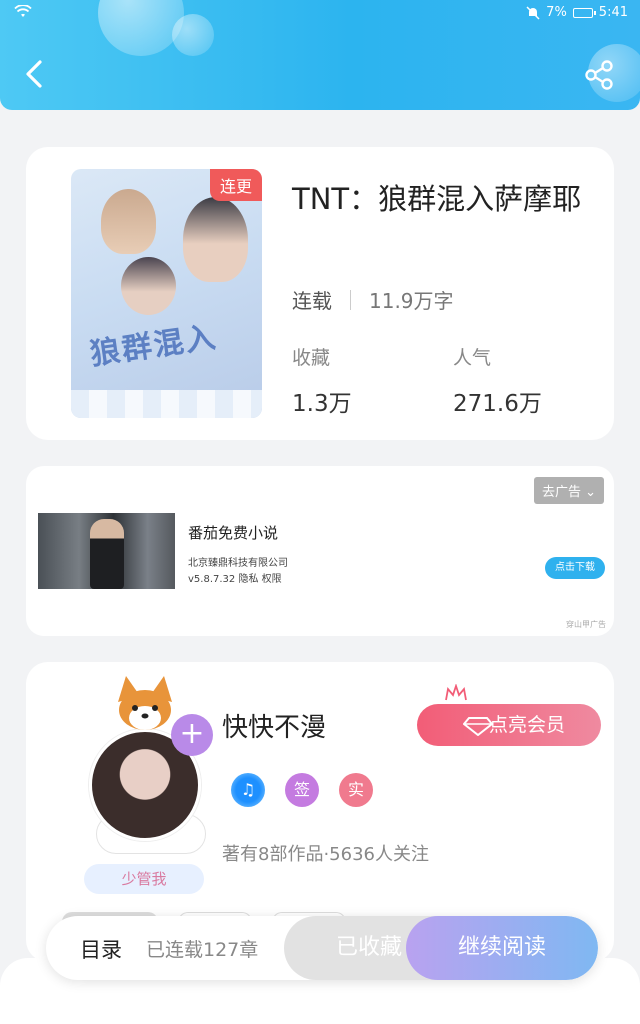 The image size is (640, 1024). I want to click on wifi-icon, so click(23, 11).